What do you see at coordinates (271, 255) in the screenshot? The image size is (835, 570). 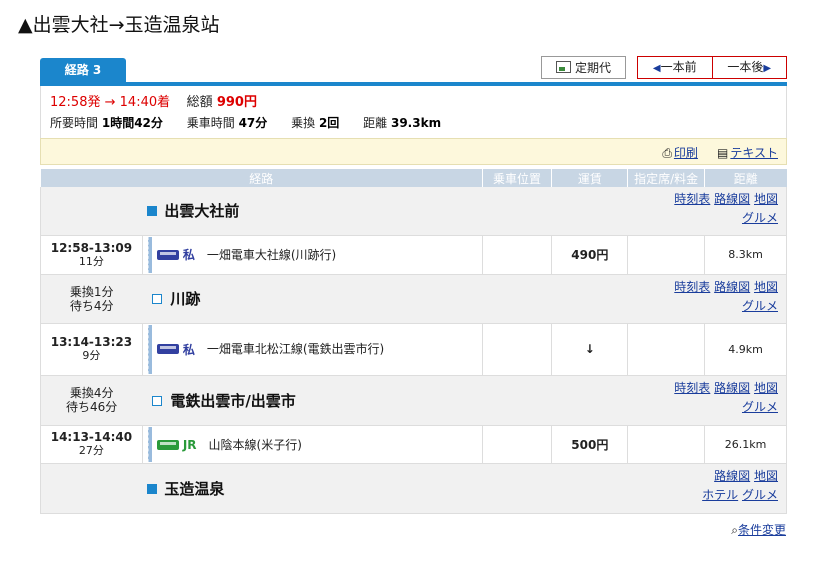 I see `line-name: 一畑電車大社線(川跡行)` at bounding box center [271, 255].